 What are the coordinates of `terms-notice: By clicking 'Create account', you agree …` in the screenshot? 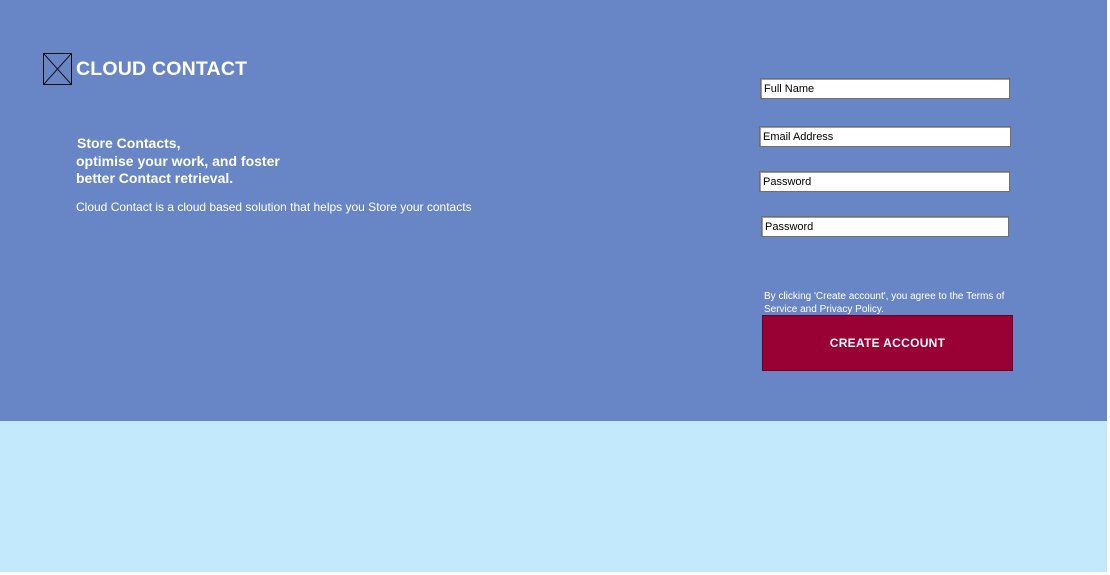 It's located at (884, 303).